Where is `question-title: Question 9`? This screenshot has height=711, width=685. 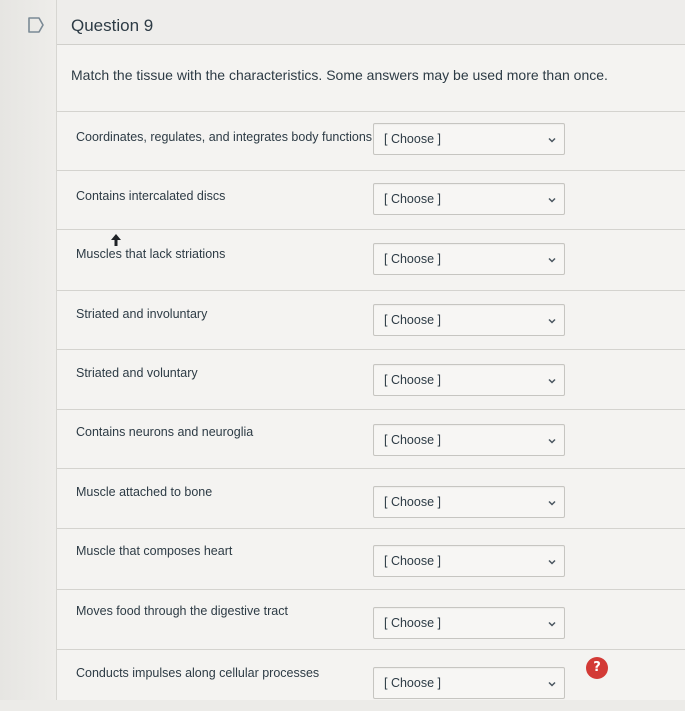 question-title: Question 9 is located at coordinates (112, 25).